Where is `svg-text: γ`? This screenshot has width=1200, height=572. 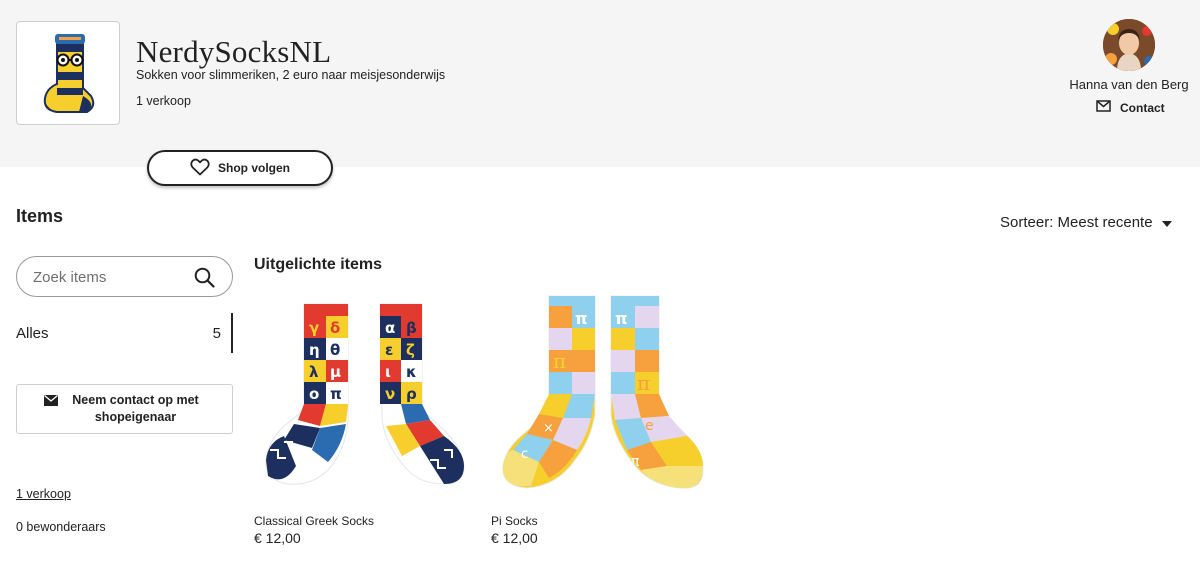 svg-text: γ is located at coordinates (314, 328).